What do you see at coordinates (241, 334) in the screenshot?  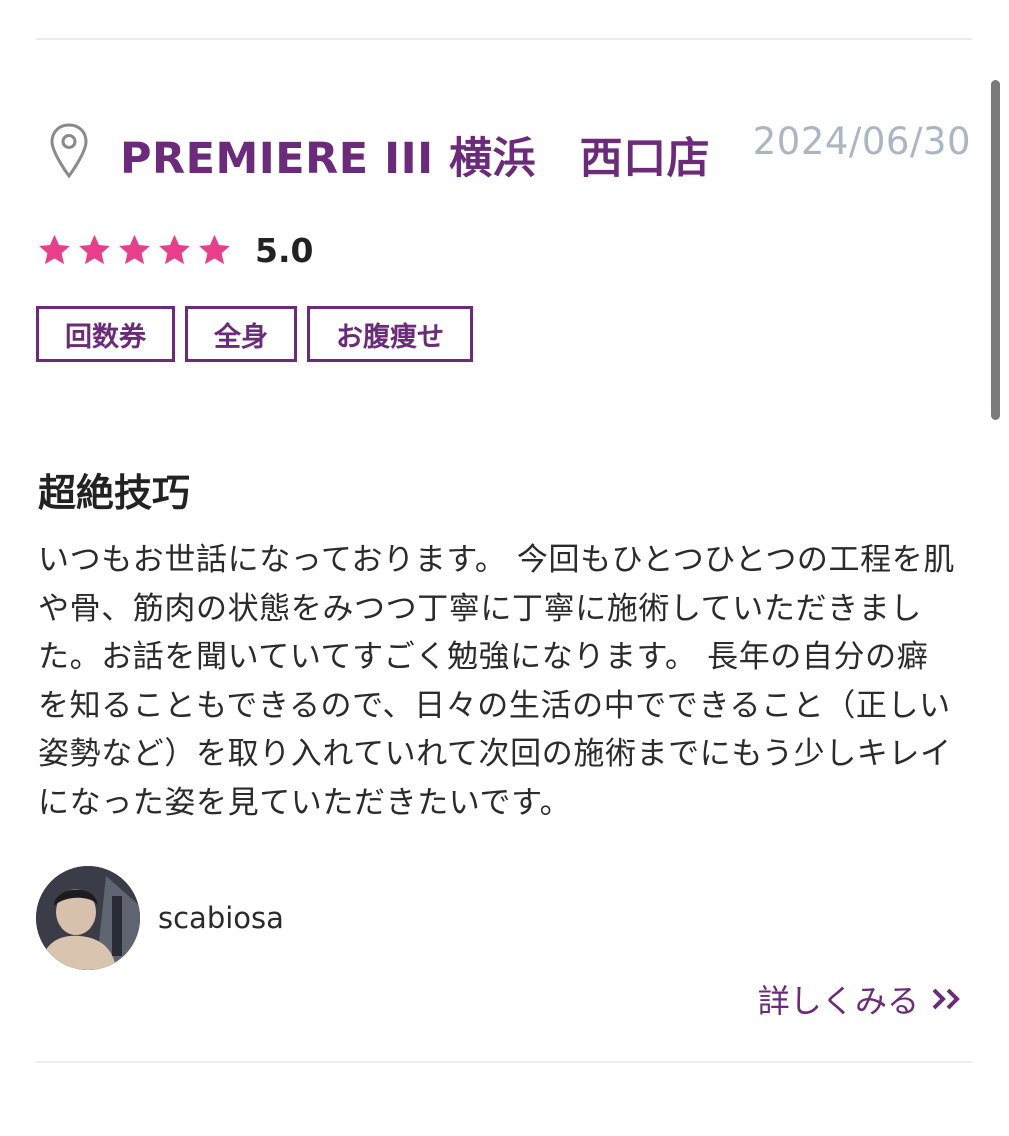 I see `tag-item: 全身` at bounding box center [241, 334].